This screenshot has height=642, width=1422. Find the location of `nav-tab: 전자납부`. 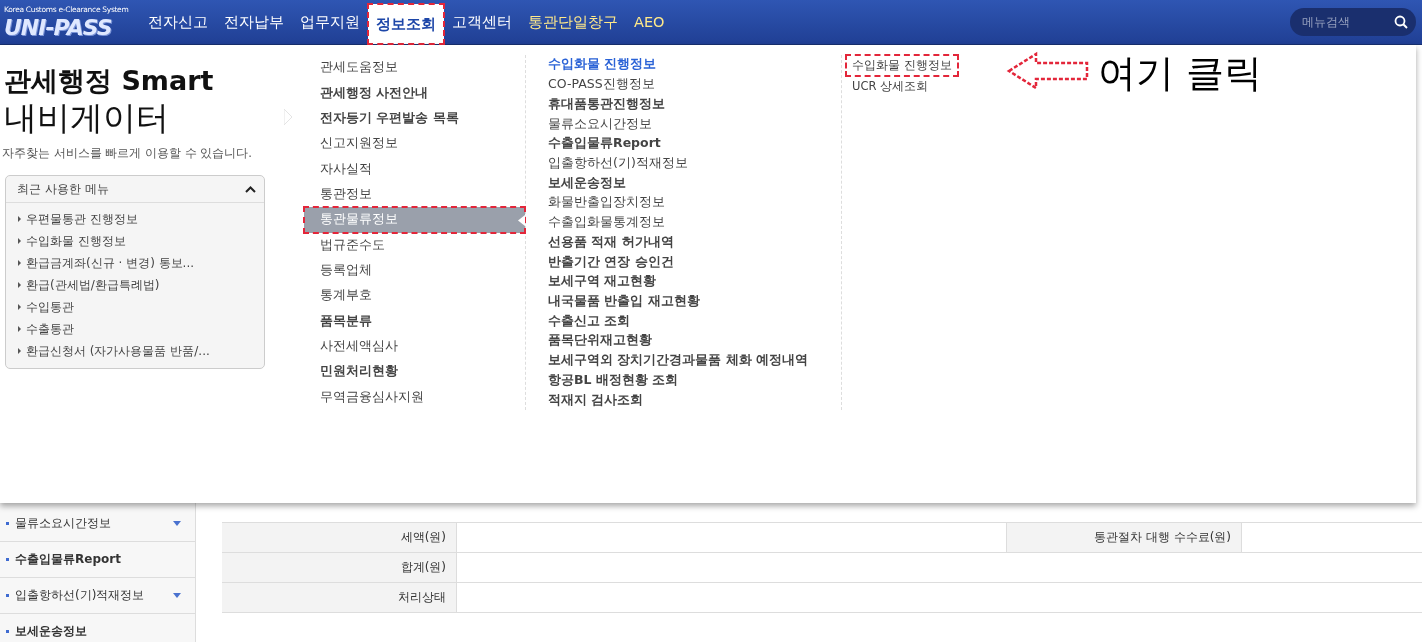

nav-tab: 전자납부 is located at coordinates (254, 22).